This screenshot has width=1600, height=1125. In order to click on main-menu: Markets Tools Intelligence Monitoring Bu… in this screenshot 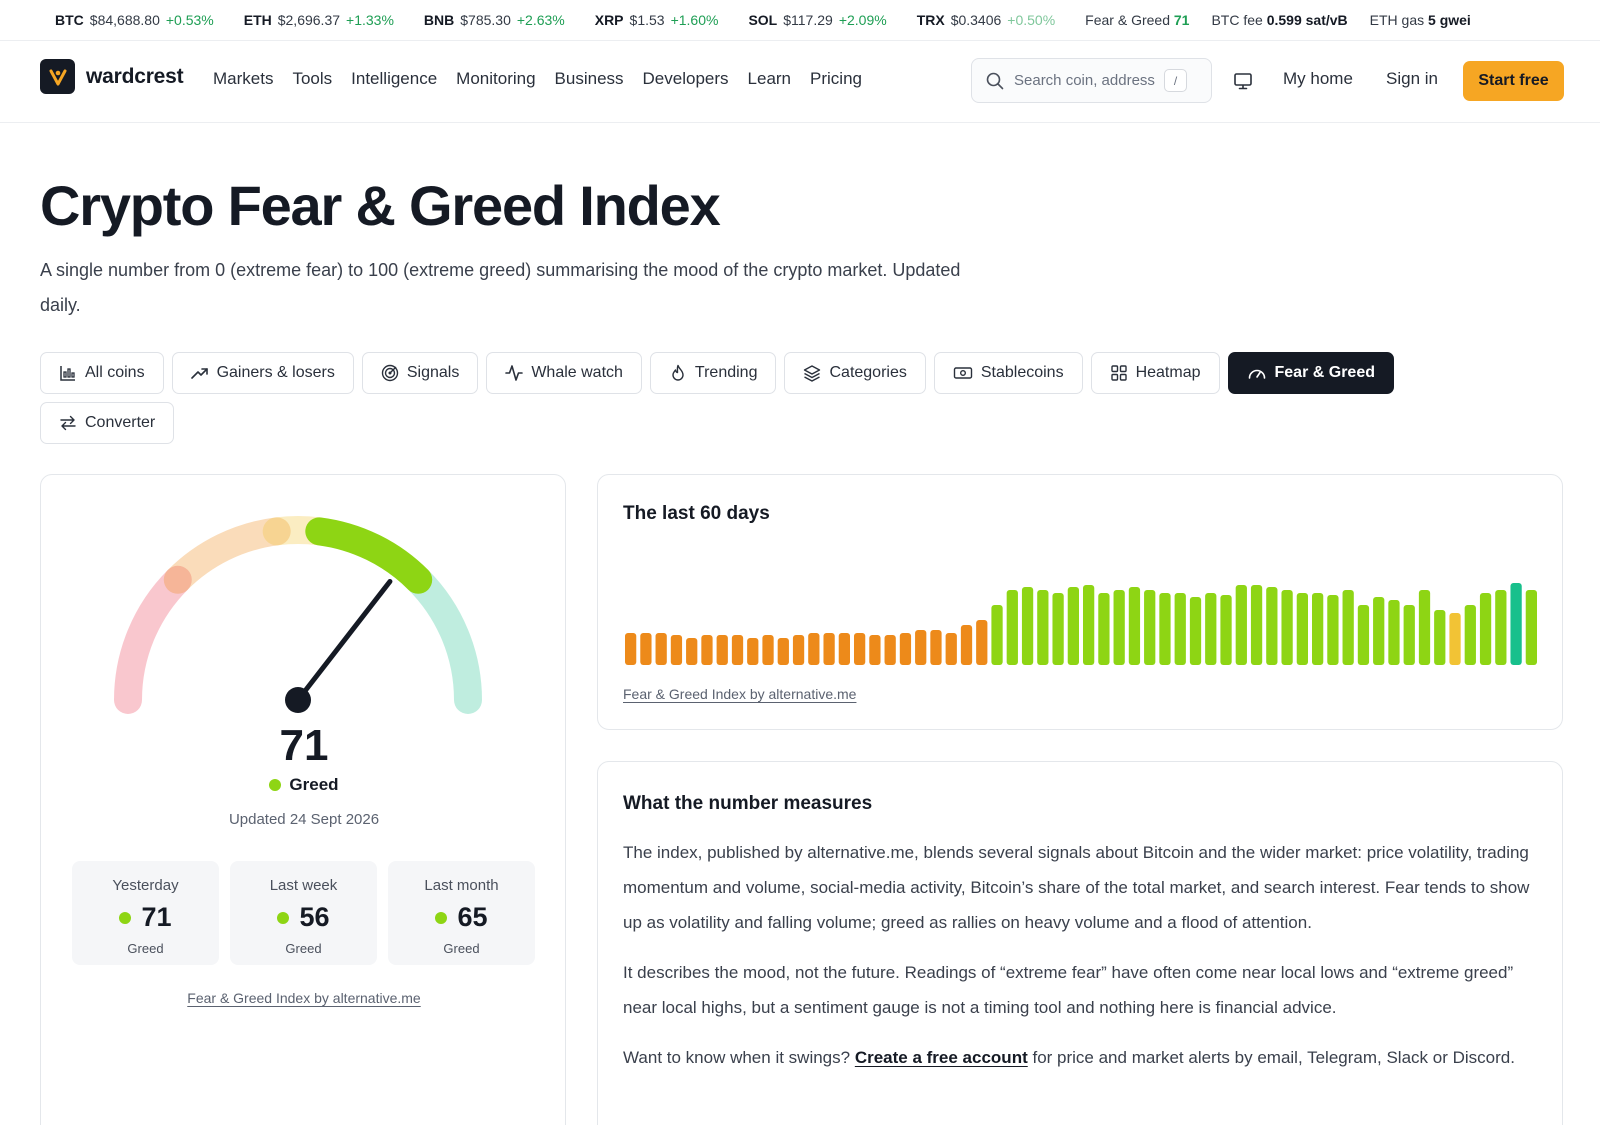, I will do `click(537, 79)`.